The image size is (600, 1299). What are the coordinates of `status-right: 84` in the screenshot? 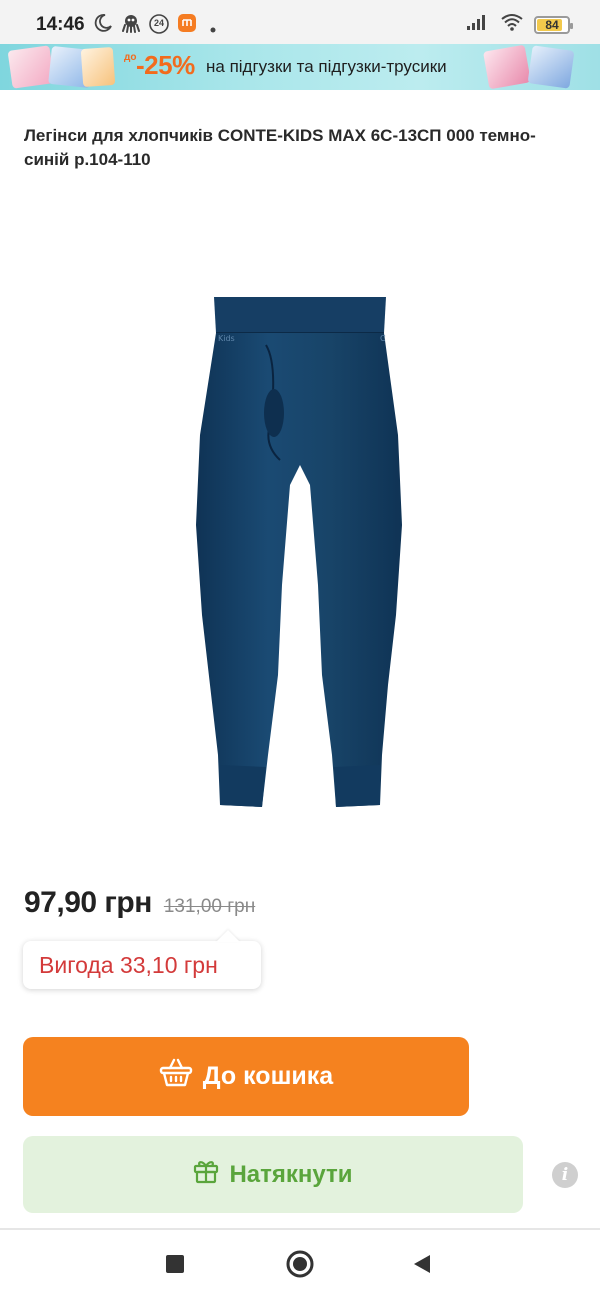 It's located at (519, 24).